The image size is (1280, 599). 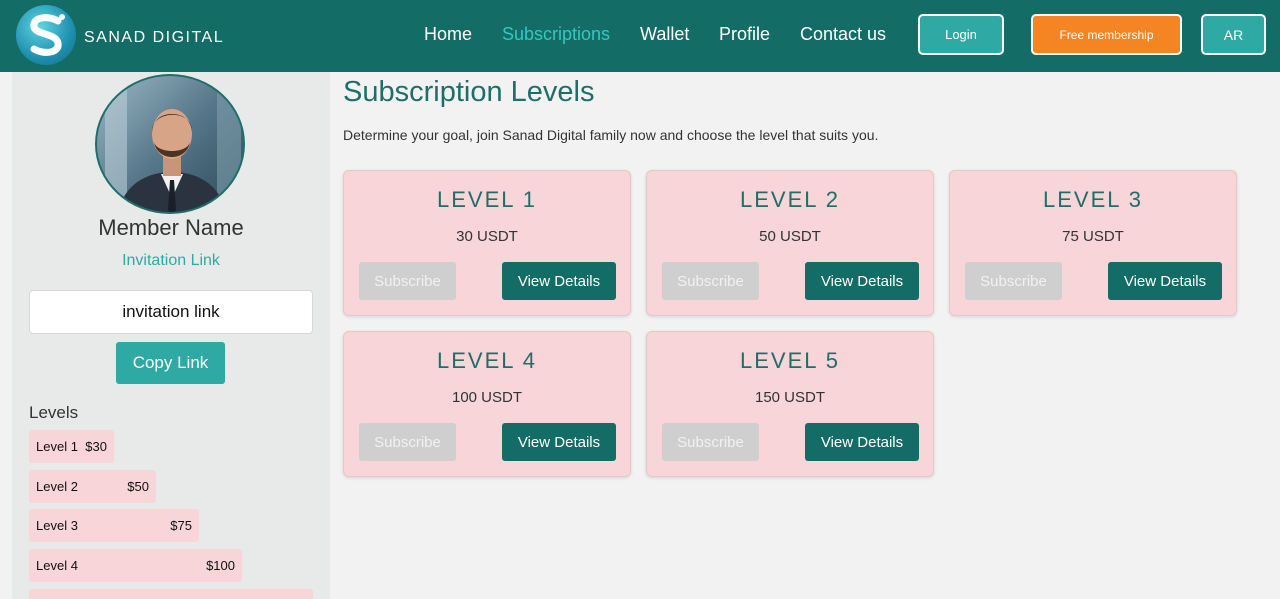 What do you see at coordinates (790, 199) in the screenshot?
I see `level-card-title: LEVEL 2` at bounding box center [790, 199].